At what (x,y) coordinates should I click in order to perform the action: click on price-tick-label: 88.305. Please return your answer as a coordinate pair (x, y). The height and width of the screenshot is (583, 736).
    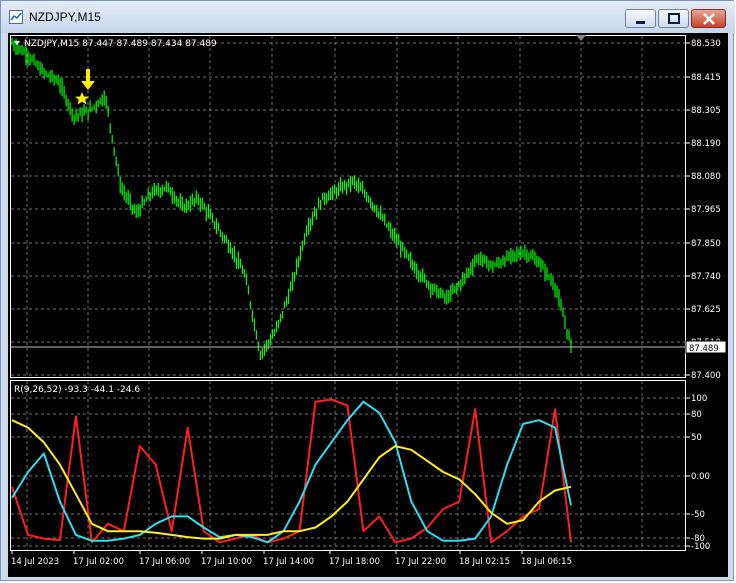
    Looking at the image, I should click on (706, 111).